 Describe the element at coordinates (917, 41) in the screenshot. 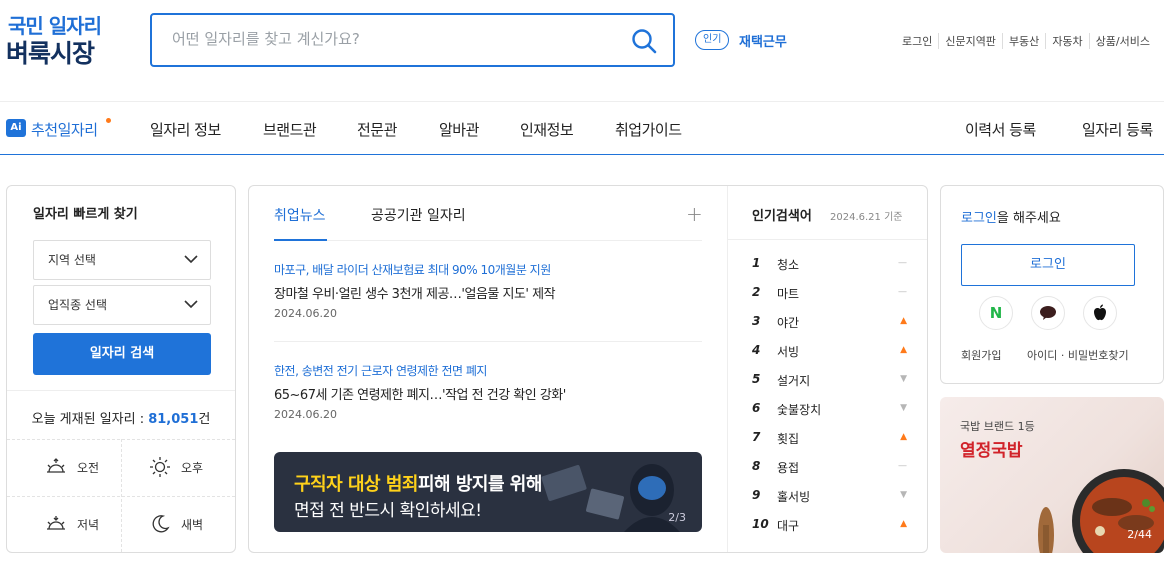

I see `util-link-login: 로그인` at that location.